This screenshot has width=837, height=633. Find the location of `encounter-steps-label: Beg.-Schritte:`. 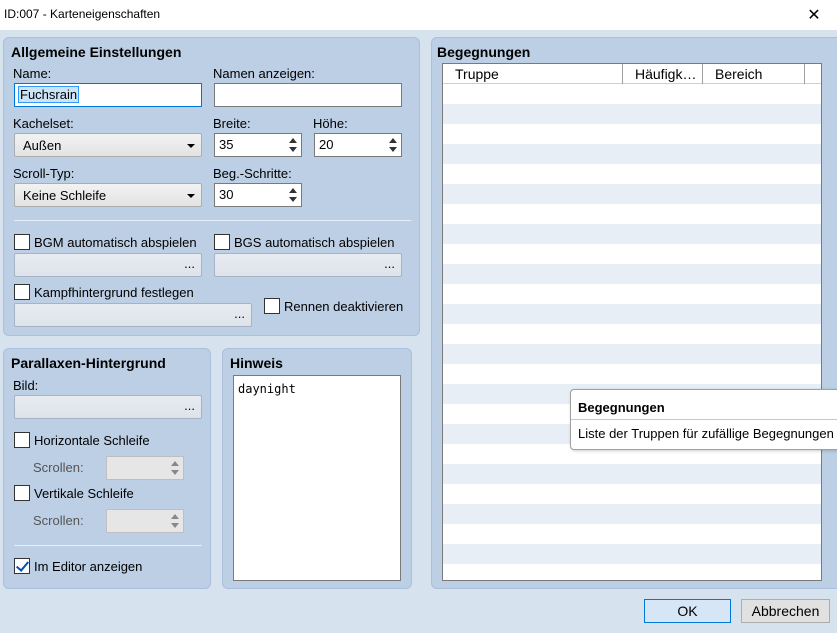

encounter-steps-label: Beg.-Schritte: is located at coordinates (252, 173).